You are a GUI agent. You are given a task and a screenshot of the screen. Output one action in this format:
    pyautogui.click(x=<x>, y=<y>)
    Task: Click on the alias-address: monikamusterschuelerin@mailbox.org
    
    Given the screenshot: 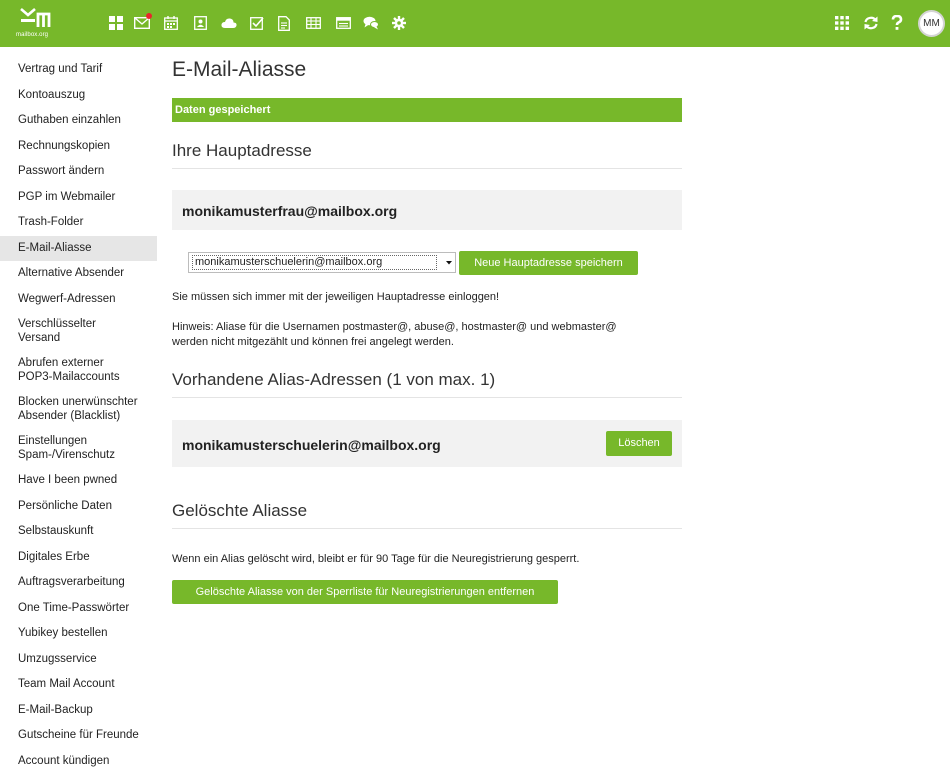 What is the action you would take?
    pyautogui.click(x=311, y=445)
    